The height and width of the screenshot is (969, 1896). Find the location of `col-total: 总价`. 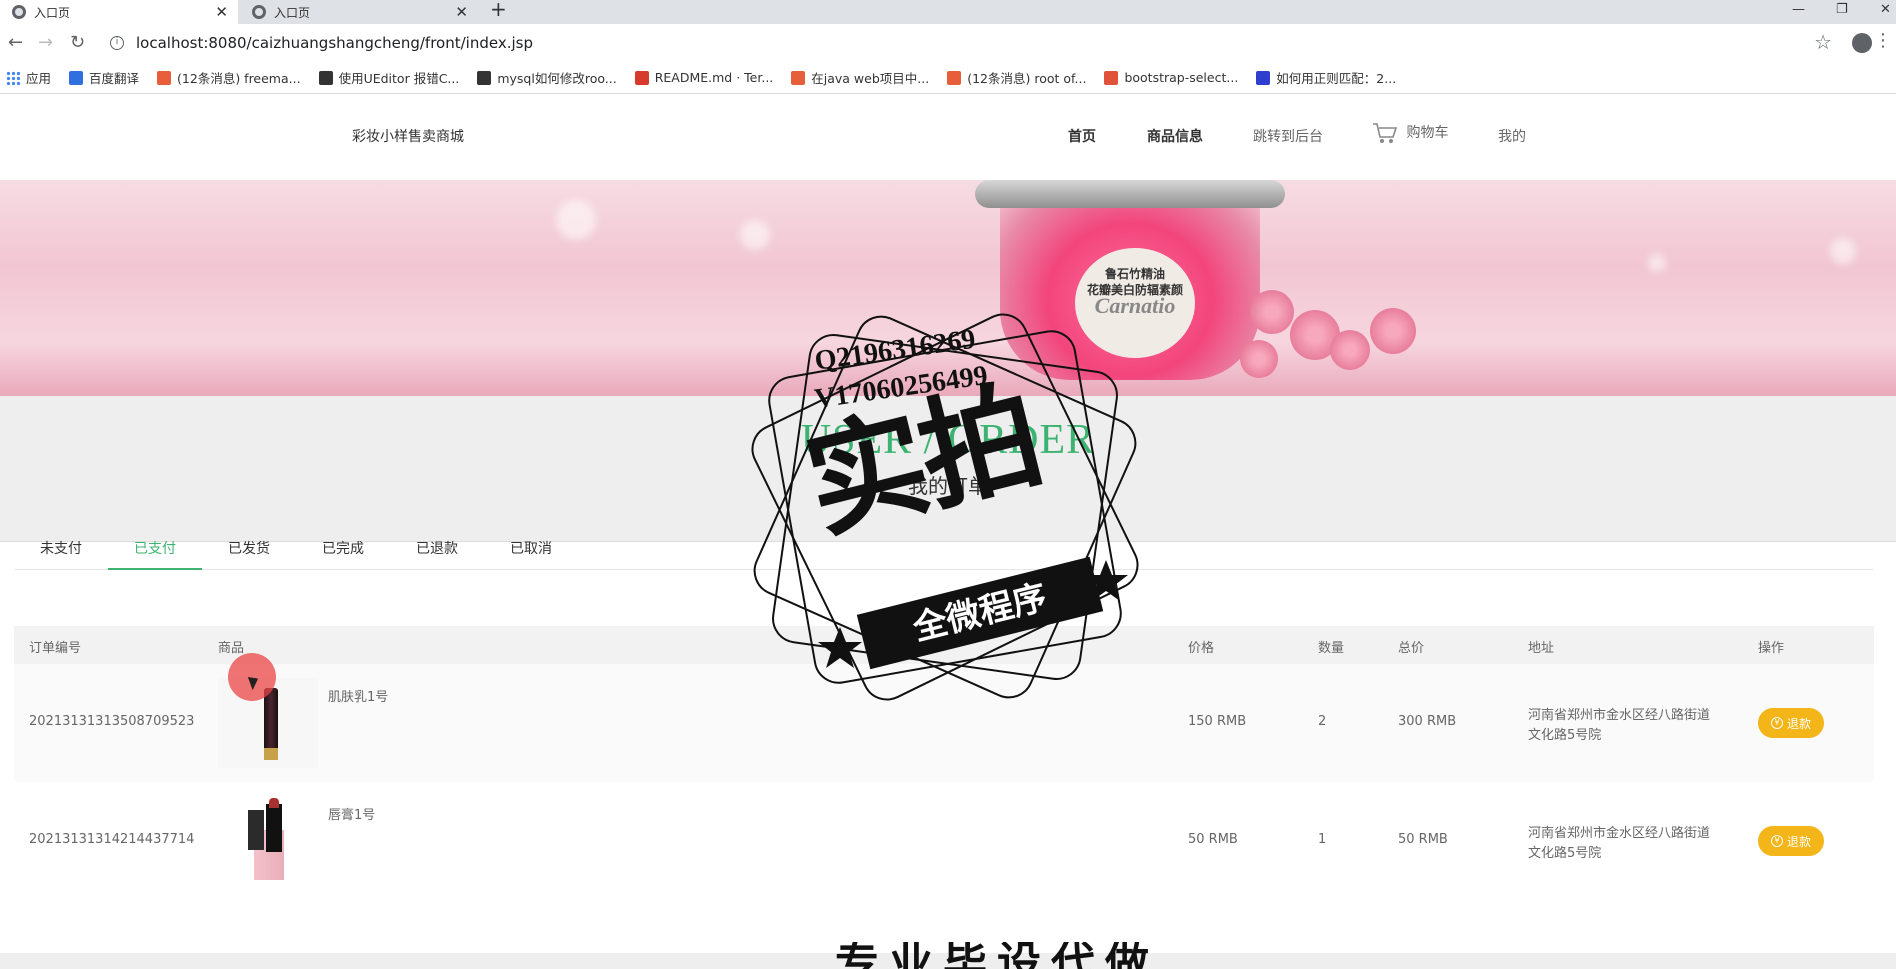

col-total: 总价 is located at coordinates (1411, 648).